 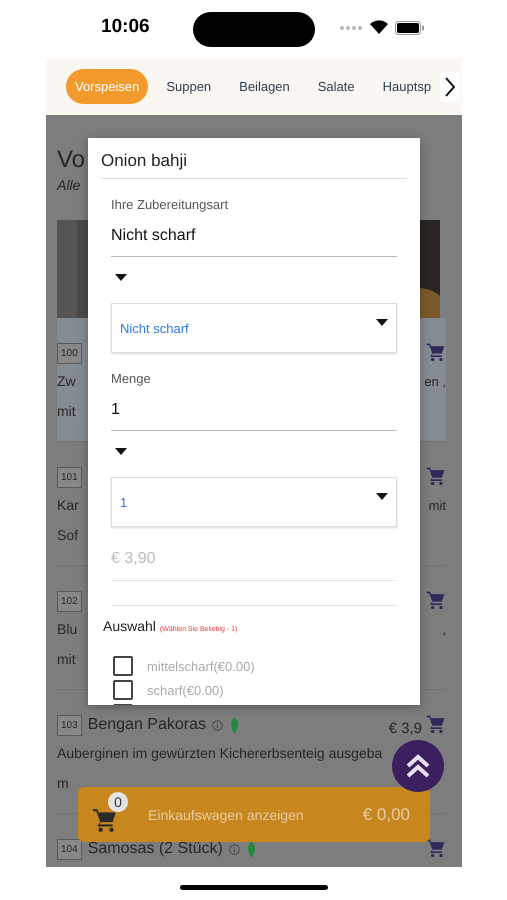 I want to click on dialog-price: € 3,90, so click(x=254, y=564).